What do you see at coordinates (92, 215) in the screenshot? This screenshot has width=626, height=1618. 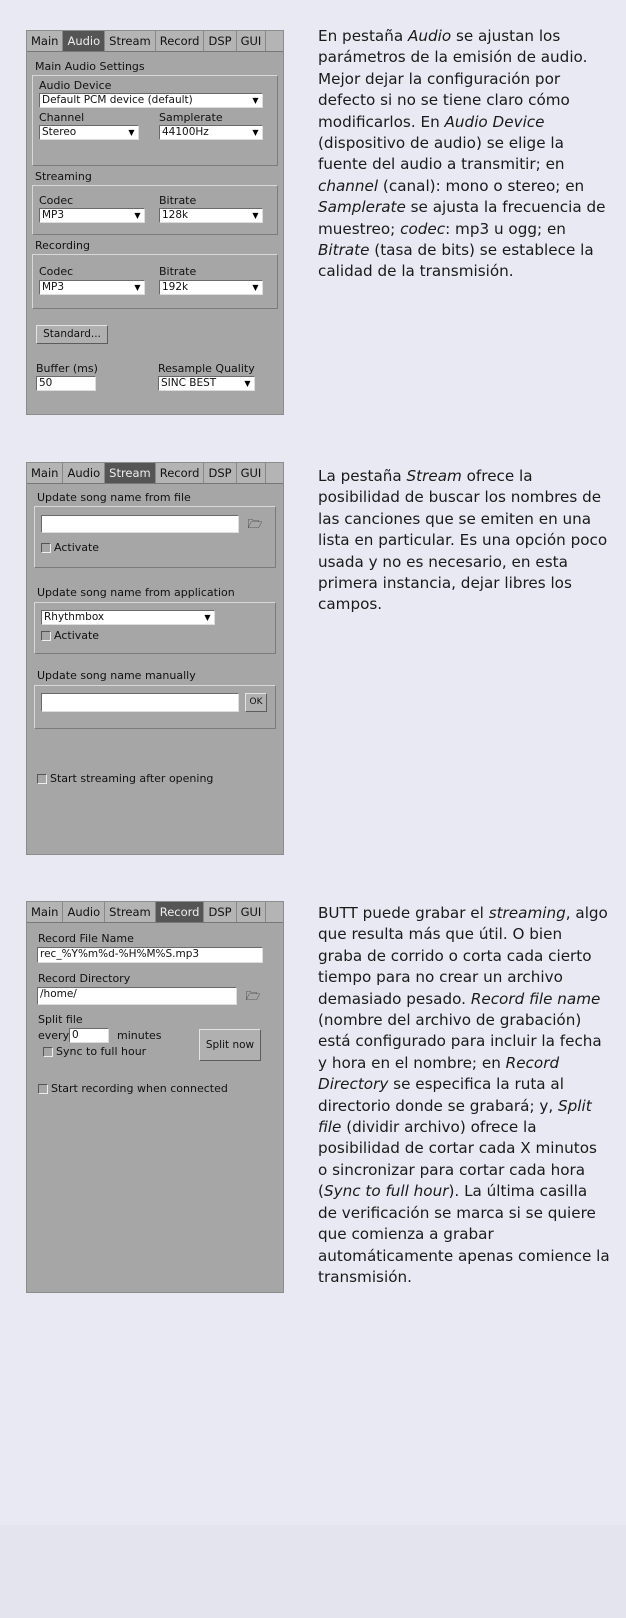 I see `streaming-codec-select: MP3 ▼` at bounding box center [92, 215].